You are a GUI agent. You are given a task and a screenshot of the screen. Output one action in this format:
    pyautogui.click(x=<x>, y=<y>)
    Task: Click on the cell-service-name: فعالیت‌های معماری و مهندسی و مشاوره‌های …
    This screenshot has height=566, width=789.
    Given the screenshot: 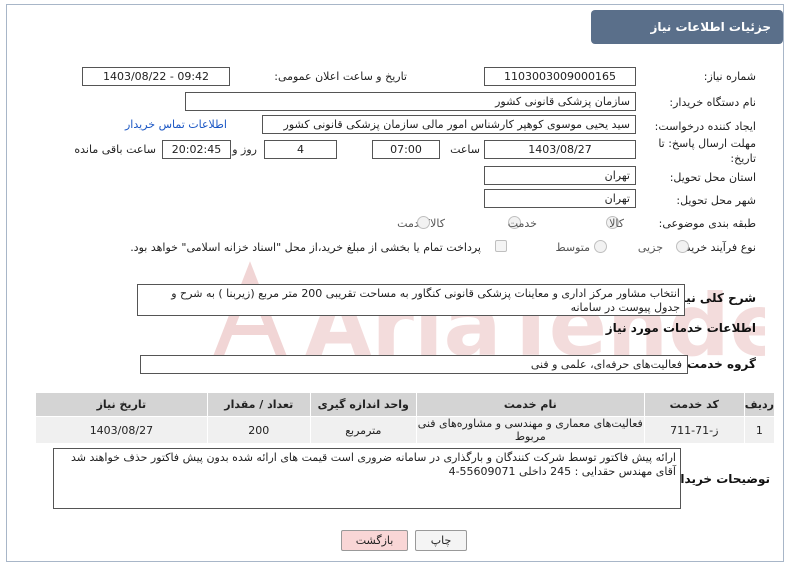 What is the action you would take?
    pyautogui.click(x=530, y=430)
    